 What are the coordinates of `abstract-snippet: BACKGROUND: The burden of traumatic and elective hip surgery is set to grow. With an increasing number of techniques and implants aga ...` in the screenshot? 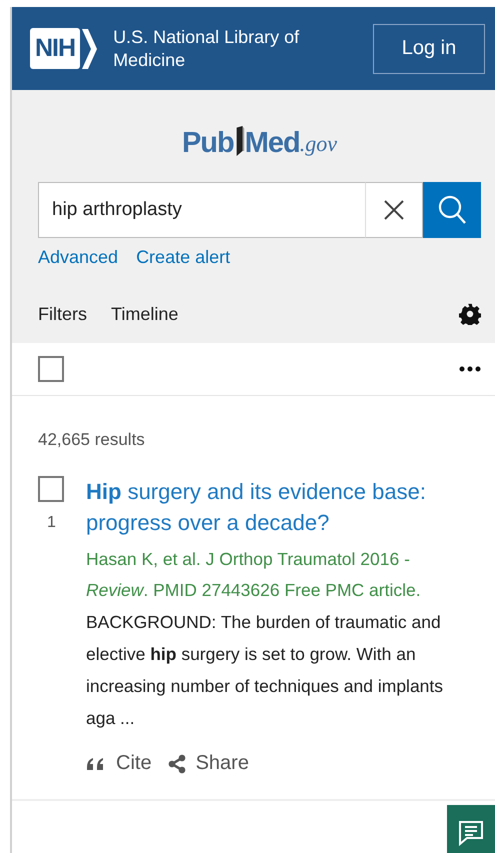 It's located at (265, 670).